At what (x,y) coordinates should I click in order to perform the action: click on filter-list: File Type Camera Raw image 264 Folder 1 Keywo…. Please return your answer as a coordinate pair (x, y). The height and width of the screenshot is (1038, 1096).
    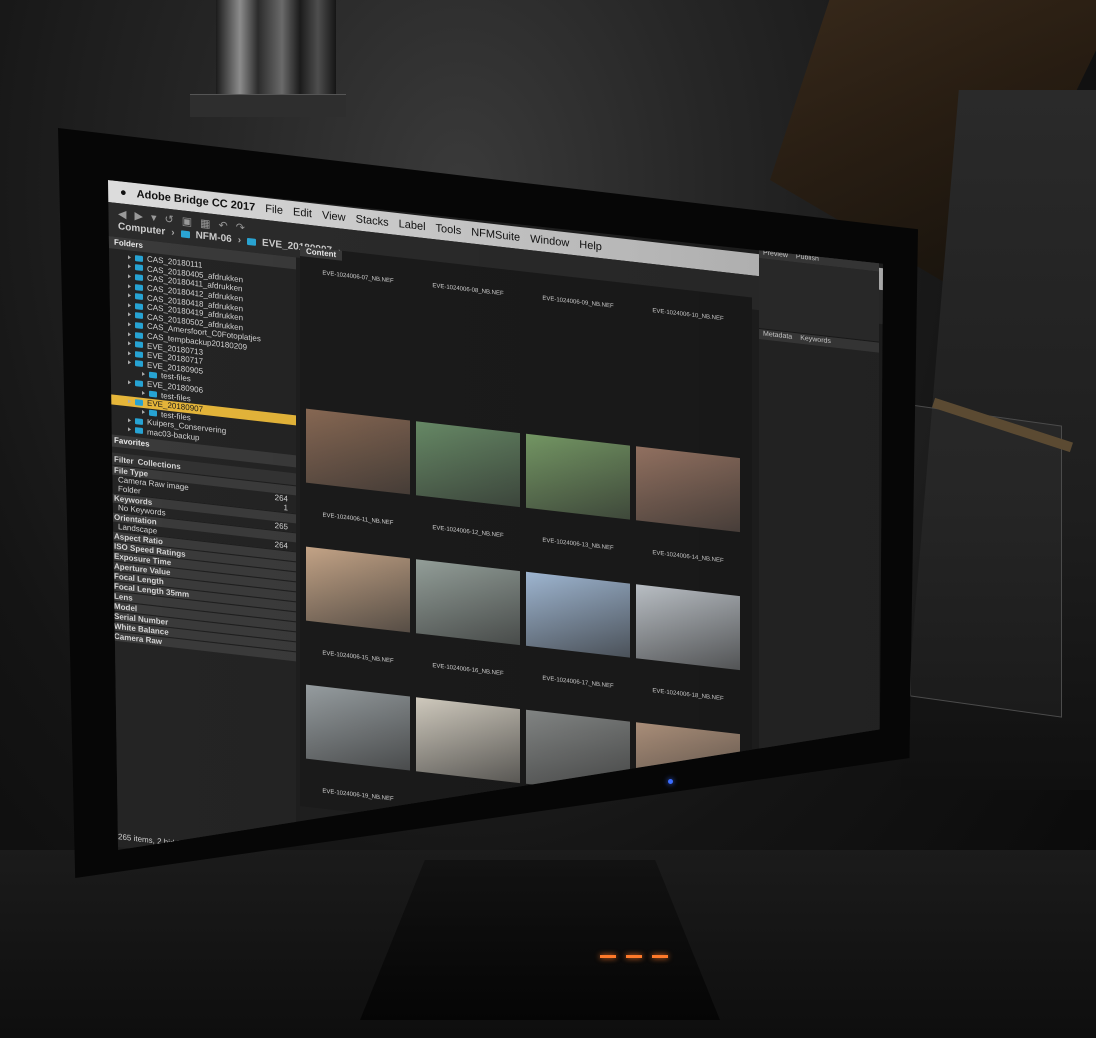
    Looking at the image, I should click on (202, 563).